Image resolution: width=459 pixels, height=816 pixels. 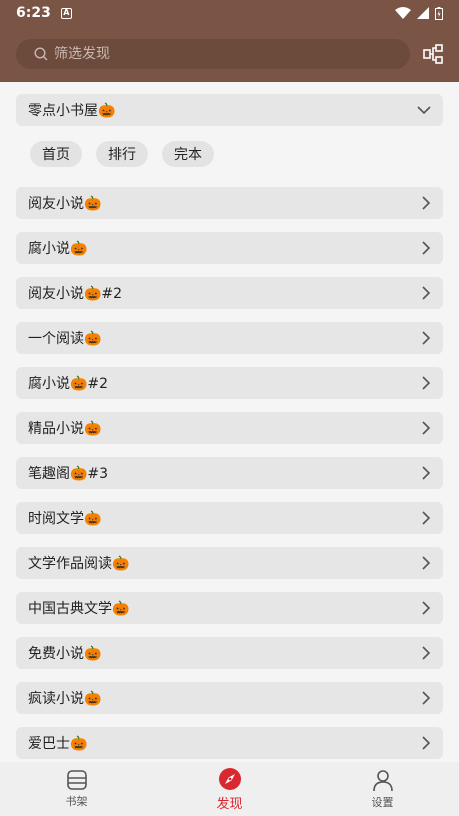 I want to click on list-item: 笔趣阁🎃#3, so click(x=229, y=473).